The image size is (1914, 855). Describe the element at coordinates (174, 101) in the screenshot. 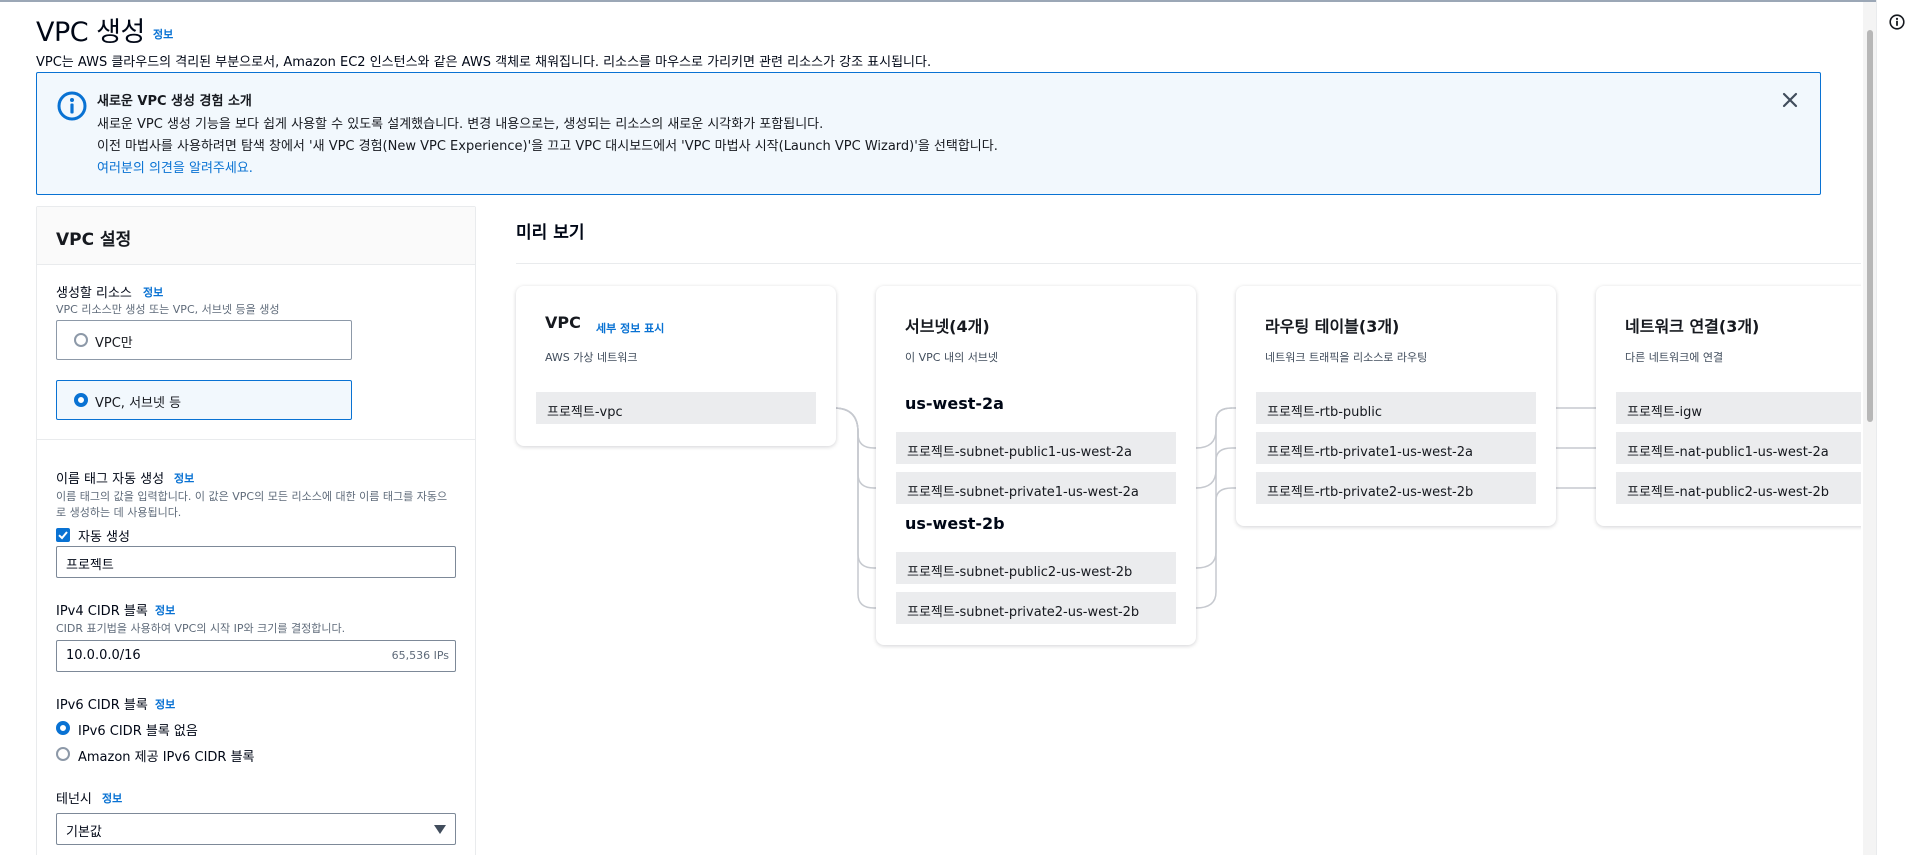

I see `banner-title: 새로운 VPC 생성 경험 소개` at that location.